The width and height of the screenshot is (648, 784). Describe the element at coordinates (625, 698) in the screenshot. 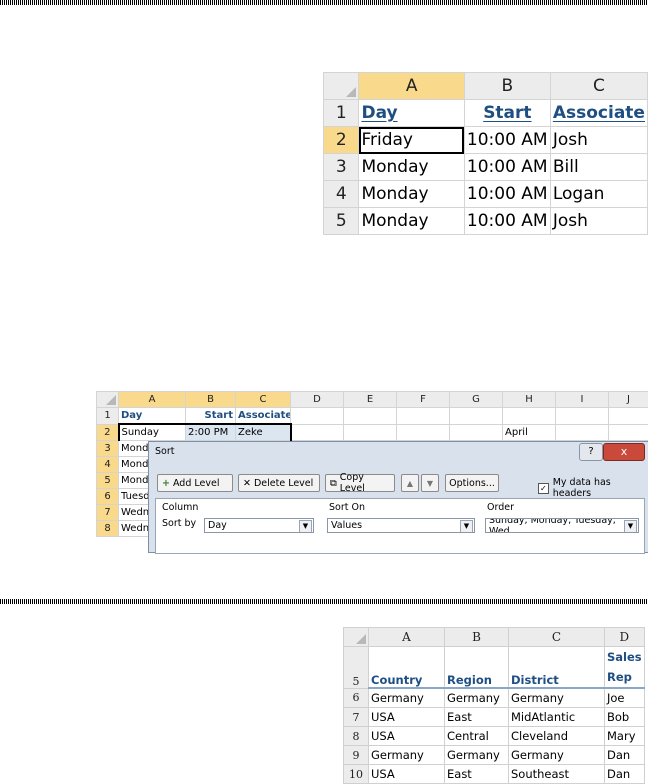

I see `table-cell: Joe` at that location.